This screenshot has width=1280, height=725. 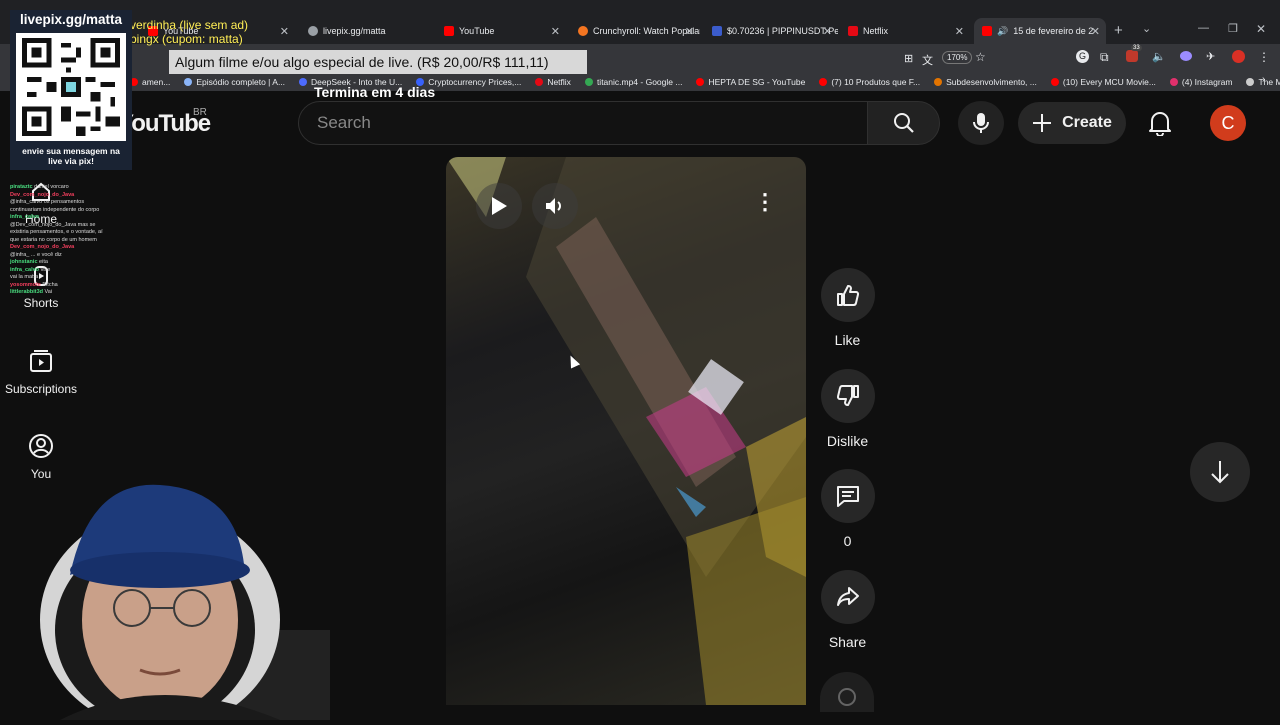 What do you see at coordinates (41, 446) in the screenshot?
I see `account-circle-icon` at bounding box center [41, 446].